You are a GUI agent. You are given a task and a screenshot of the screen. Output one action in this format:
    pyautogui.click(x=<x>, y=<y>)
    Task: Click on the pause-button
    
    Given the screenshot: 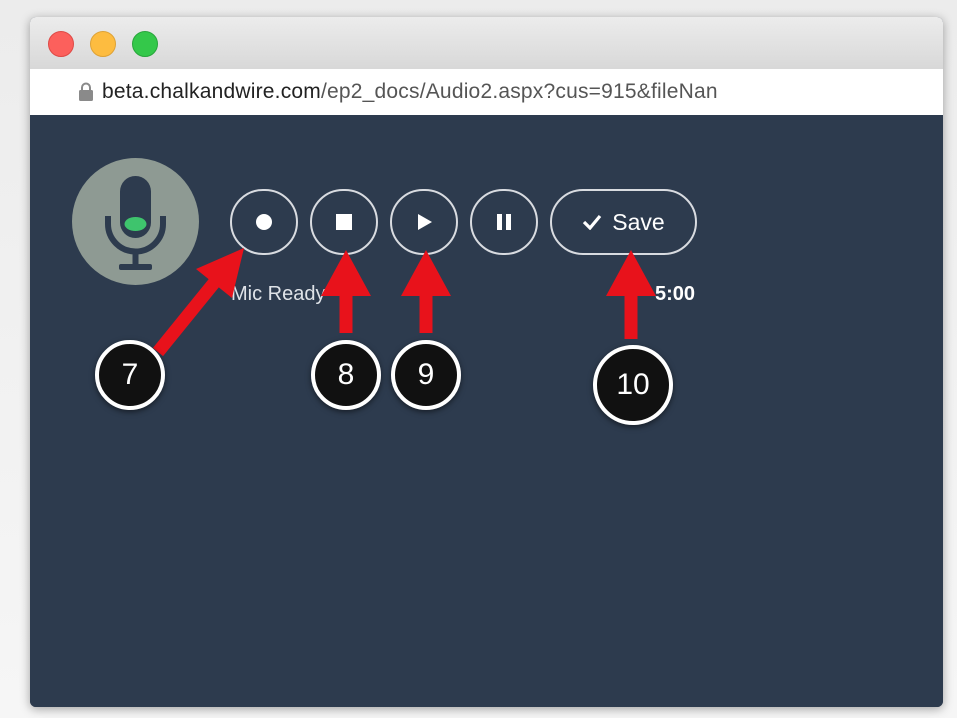 What is the action you would take?
    pyautogui.click(x=504, y=222)
    